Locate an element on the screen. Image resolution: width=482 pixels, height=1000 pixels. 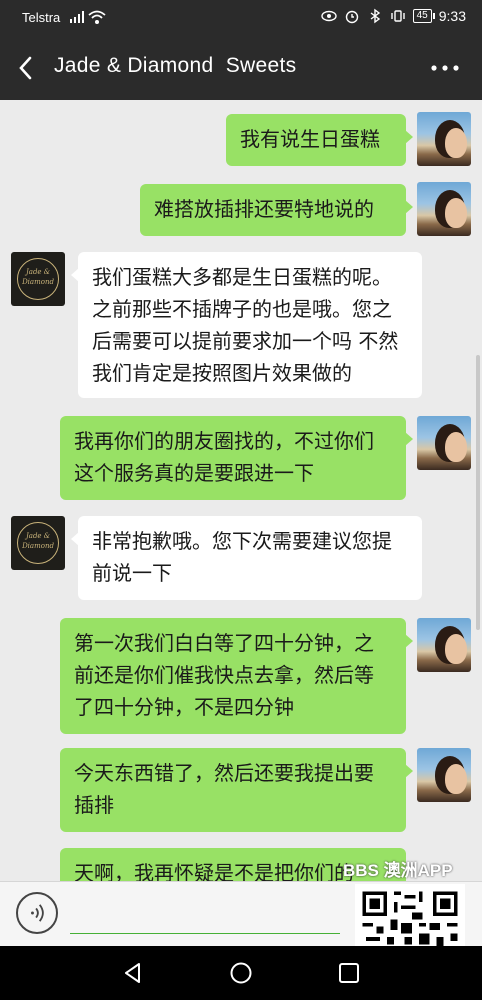
message-line: 前说一下 is located at coordinates (132, 573).